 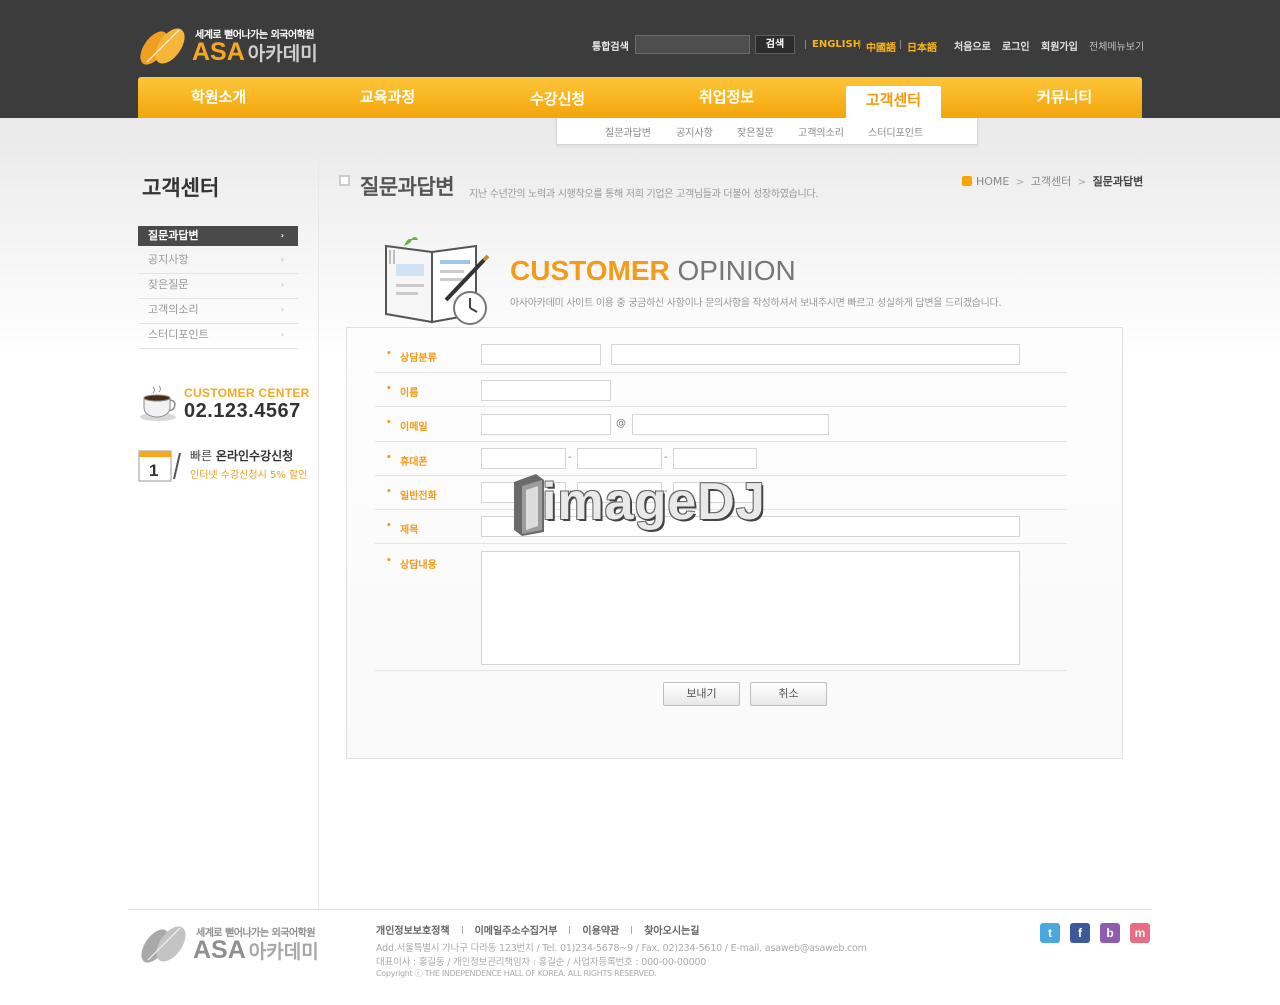 What do you see at coordinates (895, 131) in the screenshot?
I see `subnav-item-study-point: 스터디포인트` at bounding box center [895, 131].